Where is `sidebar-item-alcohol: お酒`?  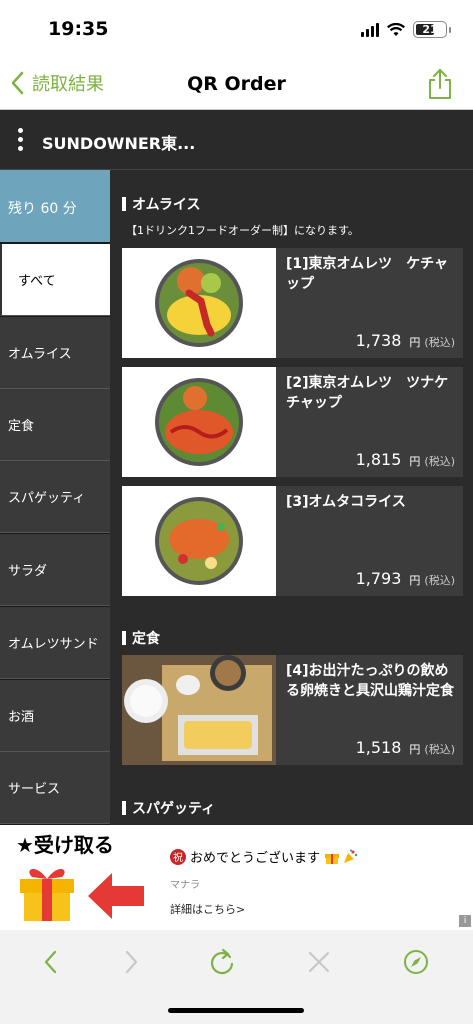
sidebar-item-alcohol: お酒 is located at coordinates (55, 716).